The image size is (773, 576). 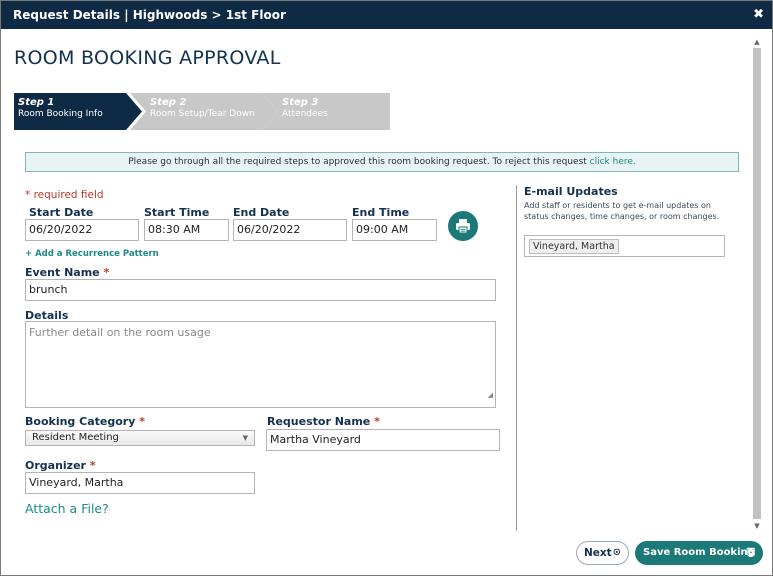 What do you see at coordinates (383, 440) in the screenshot?
I see `requestor-name-input: Martha Vineyard` at bounding box center [383, 440].